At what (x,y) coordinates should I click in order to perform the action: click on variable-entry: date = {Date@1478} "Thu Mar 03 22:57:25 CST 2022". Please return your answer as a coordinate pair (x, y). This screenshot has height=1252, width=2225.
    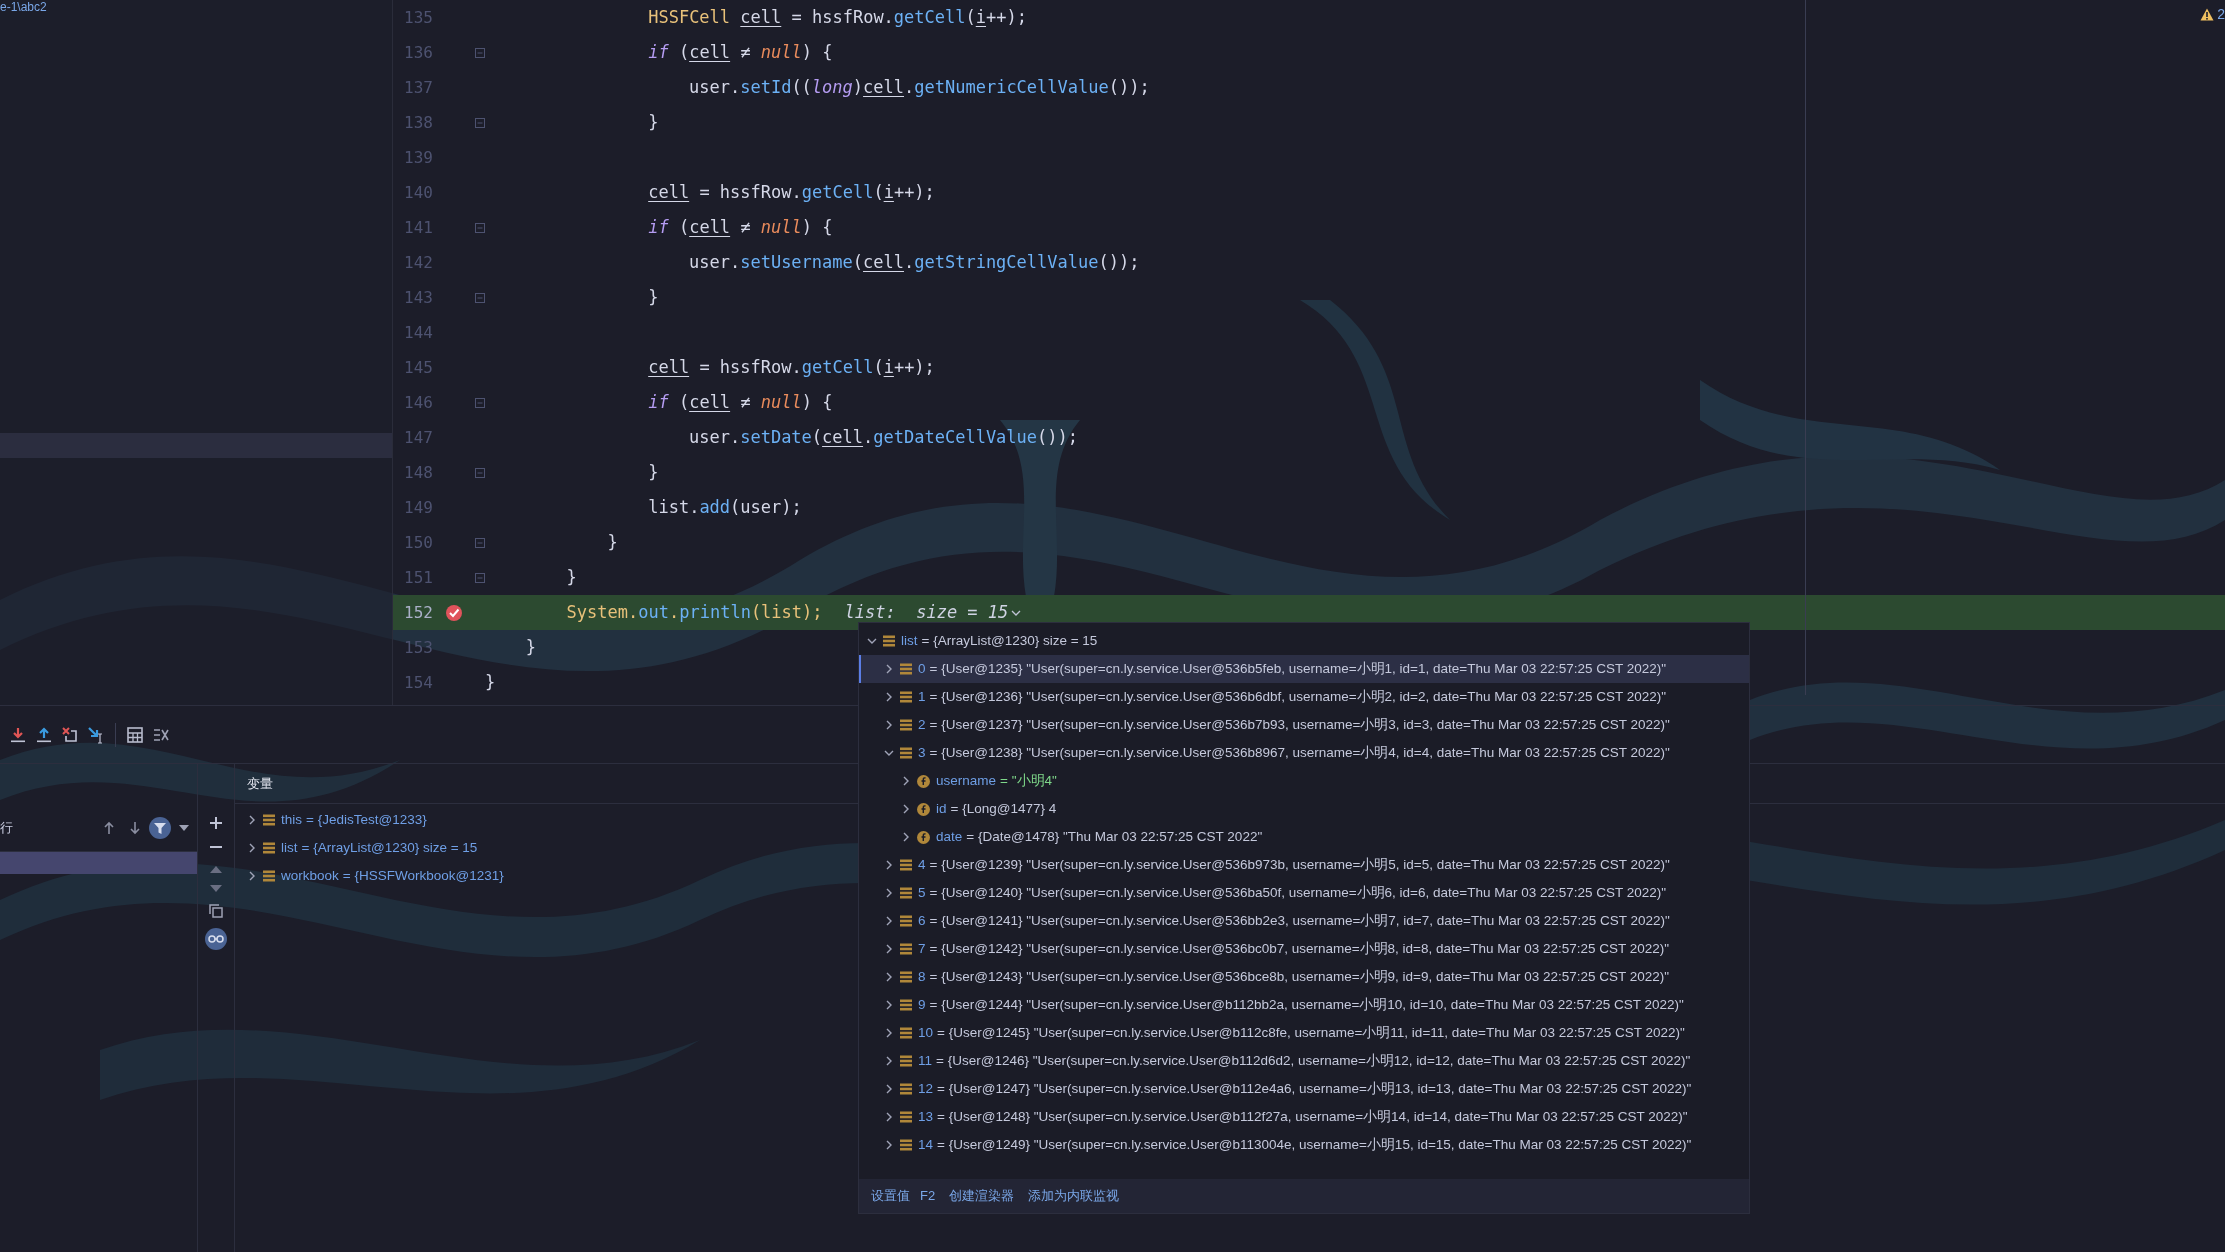
    Looking at the image, I should click on (1099, 836).